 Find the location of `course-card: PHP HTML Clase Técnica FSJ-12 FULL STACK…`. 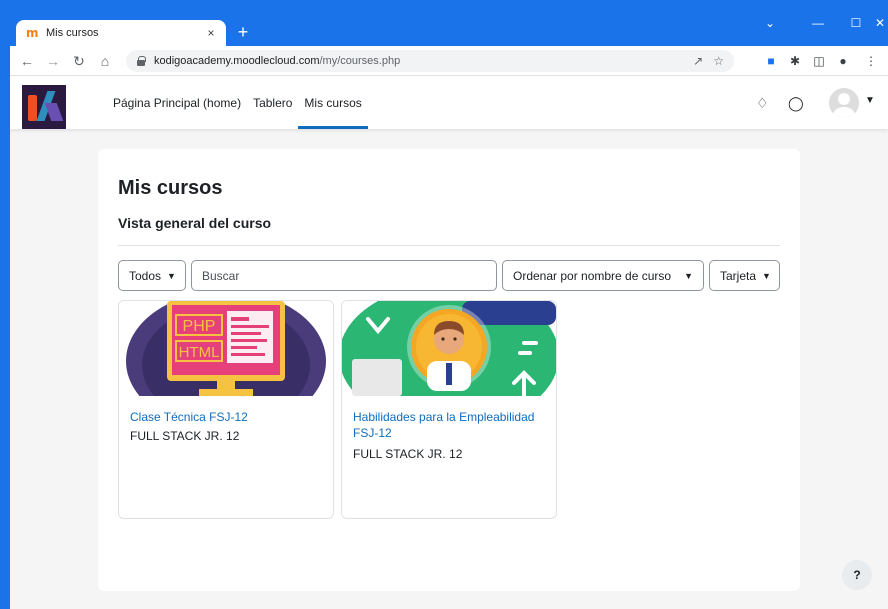

course-card: PHP HTML Clase Técnica FSJ-12 FULL STACK… is located at coordinates (226, 409).